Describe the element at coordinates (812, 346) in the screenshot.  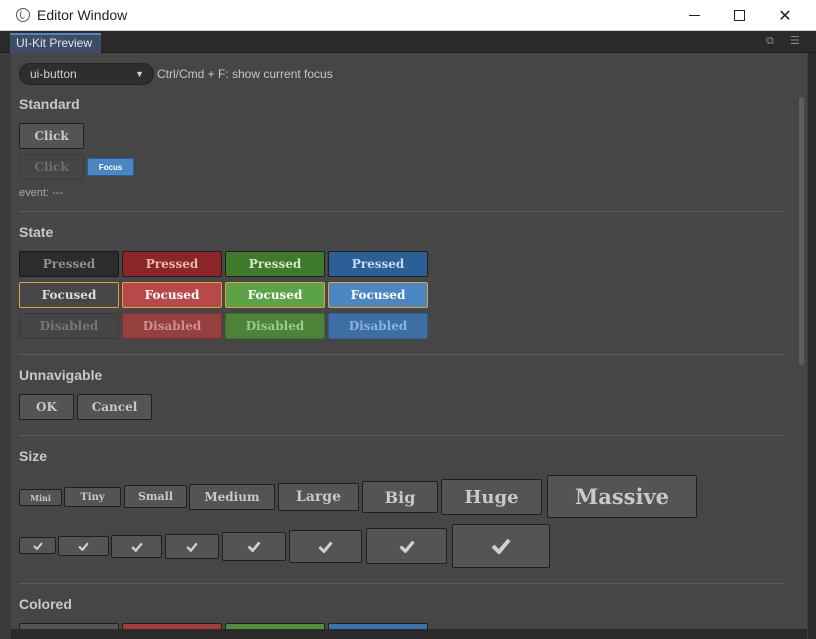
I see `right-edge-strip` at that location.